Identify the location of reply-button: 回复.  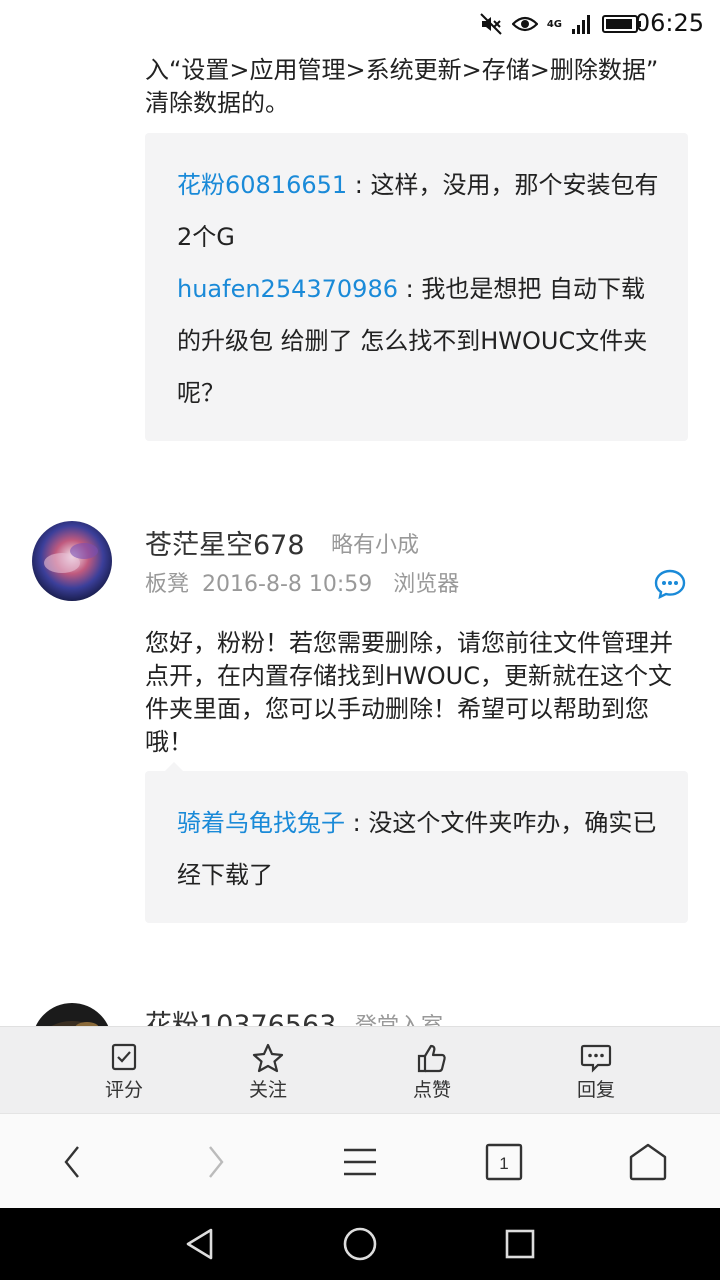
(596, 1070).